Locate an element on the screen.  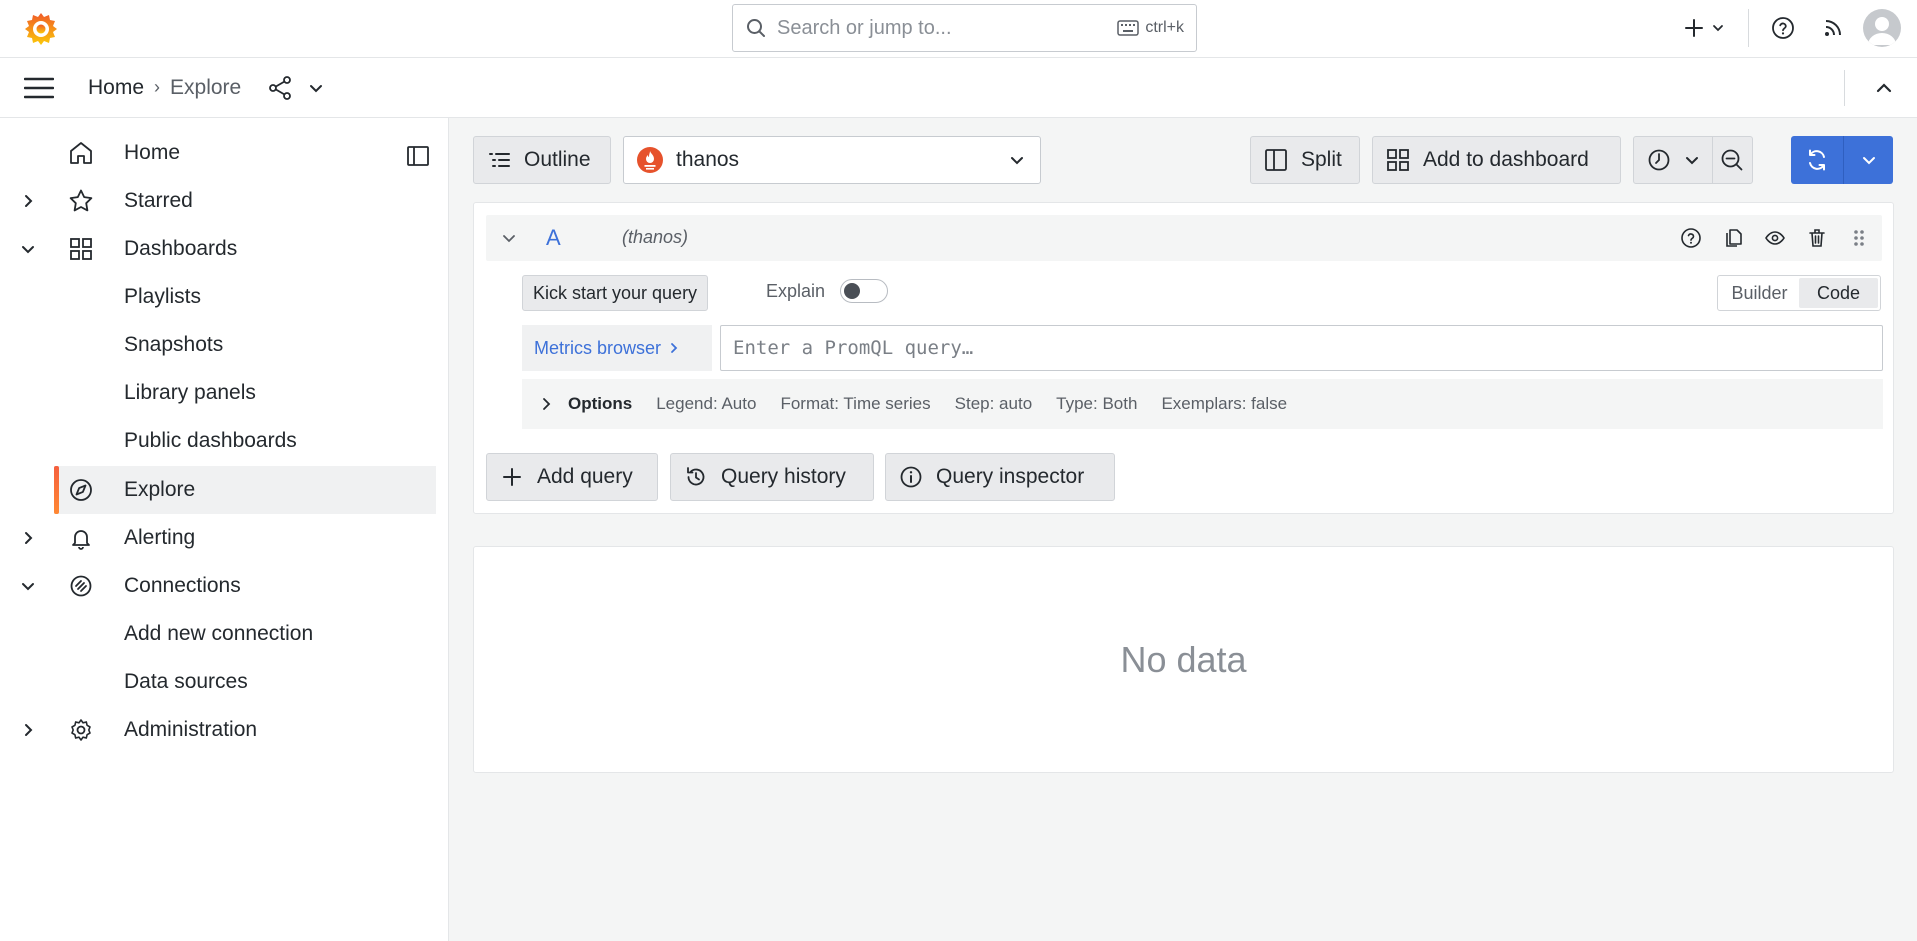
outline-button-label: Outline is located at coordinates (557, 159).